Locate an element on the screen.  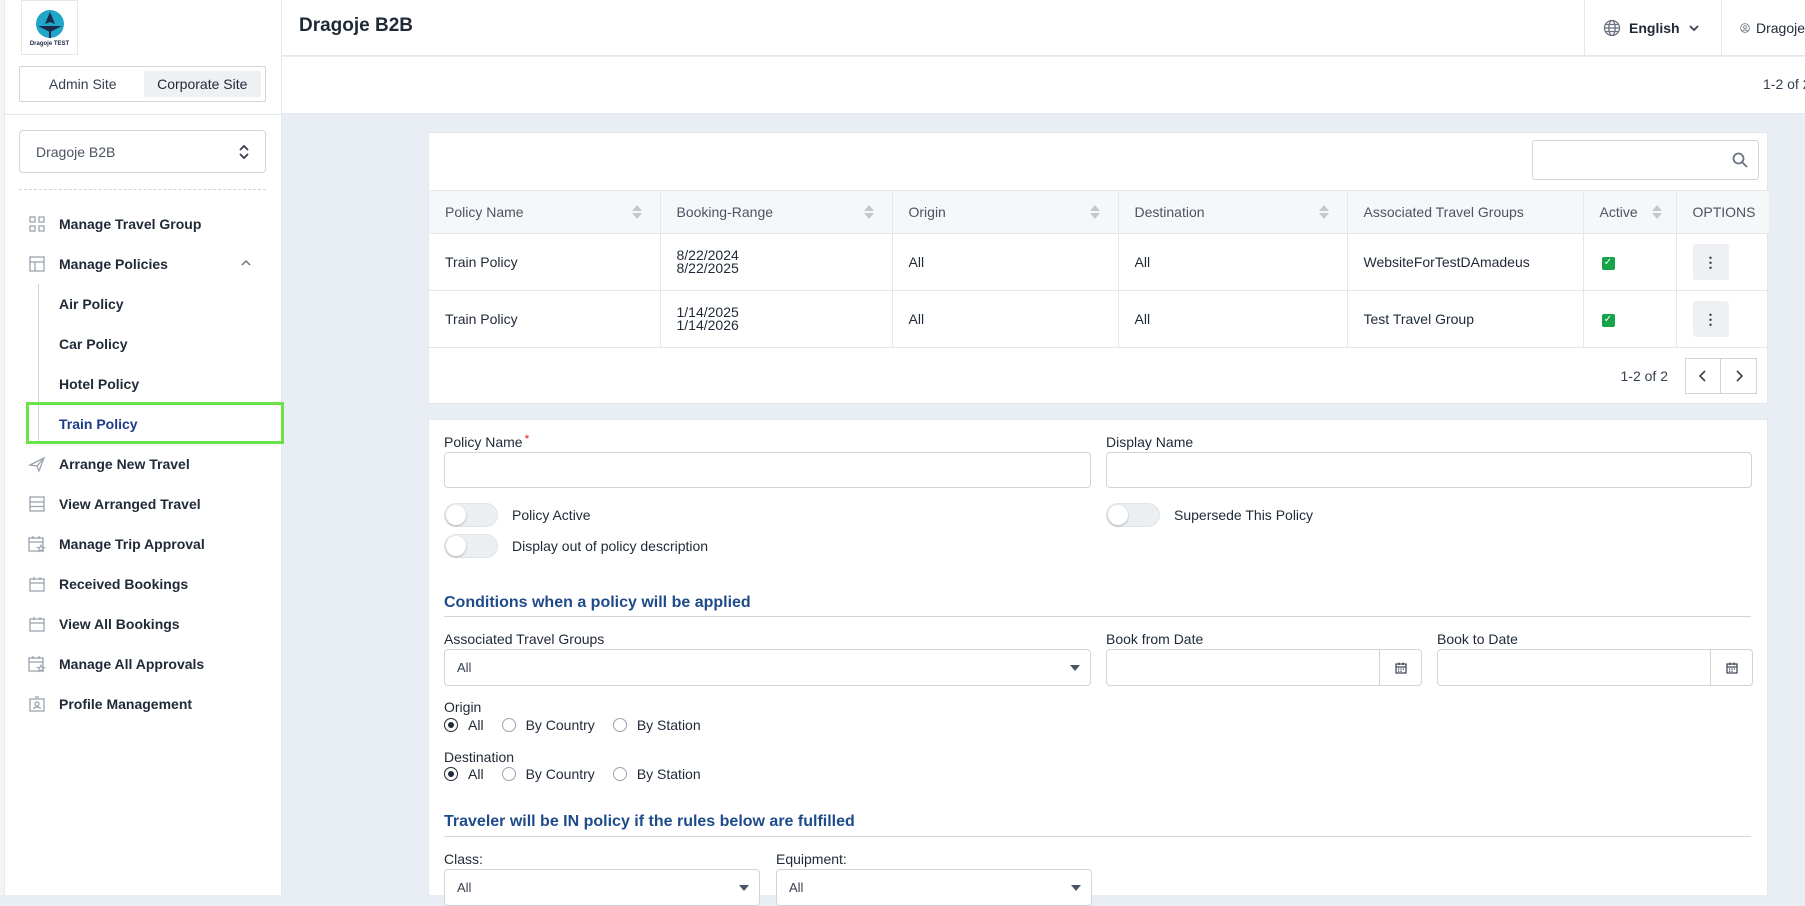
sidebar-subitem-car-policy: Car Policy is located at coordinates (143, 344).